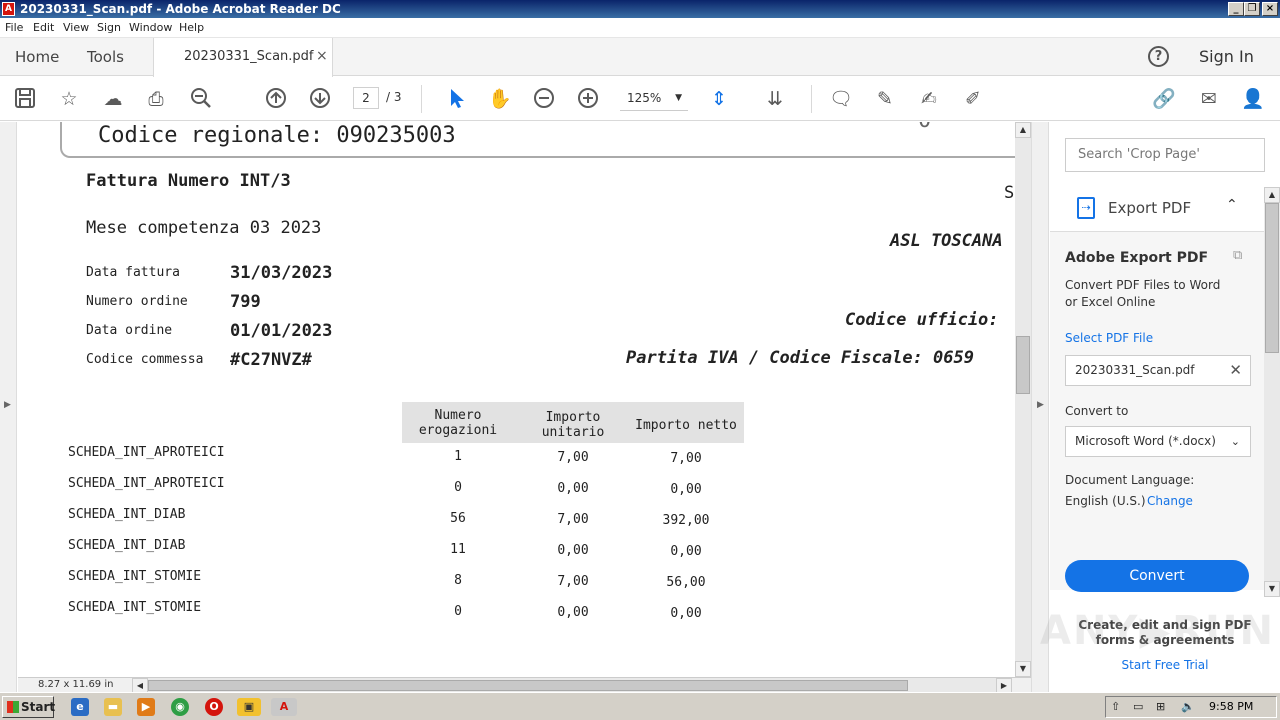 The width and height of the screenshot is (1280, 720). I want to click on ie-icon: e, so click(80, 707).